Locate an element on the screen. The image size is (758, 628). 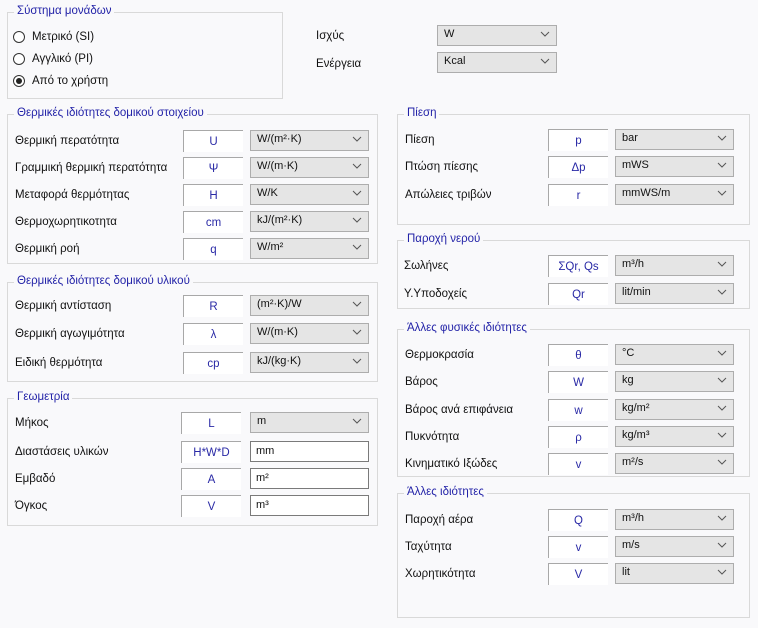
field-label: Γραμμική θερμική περατότητα is located at coordinates (91, 168).